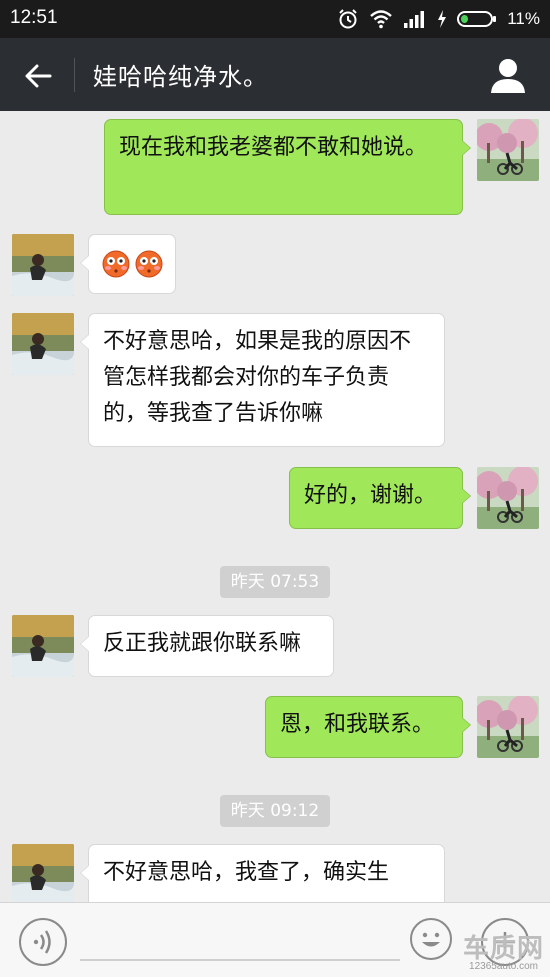  I want to click on voice-wave-icon, so click(42, 942).